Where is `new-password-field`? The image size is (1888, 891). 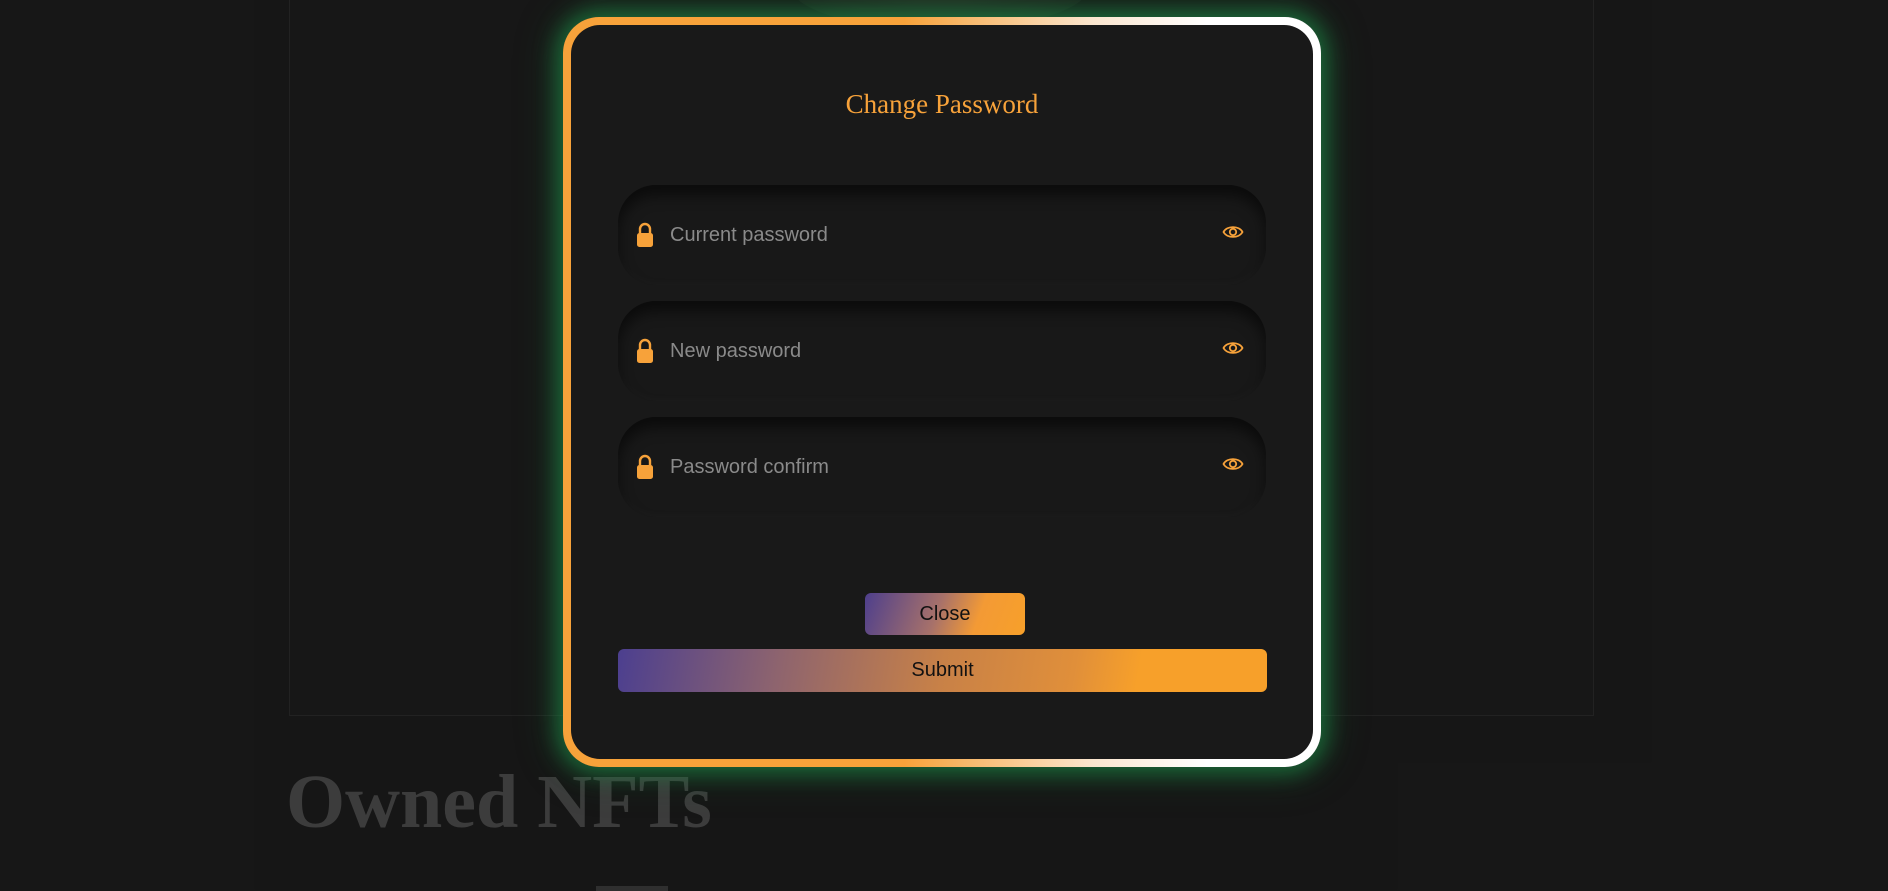
new-password-field is located at coordinates (942, 351).